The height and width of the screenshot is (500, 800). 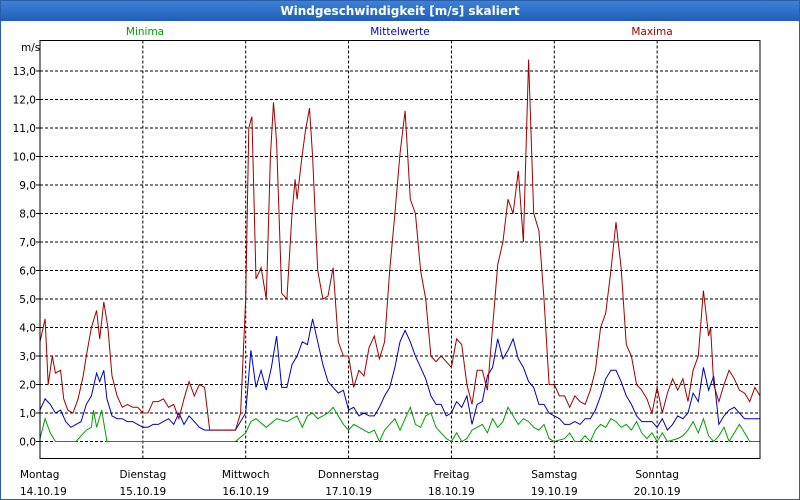 I want to click on x-tick-date: 20.10.19, so click(x=657, y=492).